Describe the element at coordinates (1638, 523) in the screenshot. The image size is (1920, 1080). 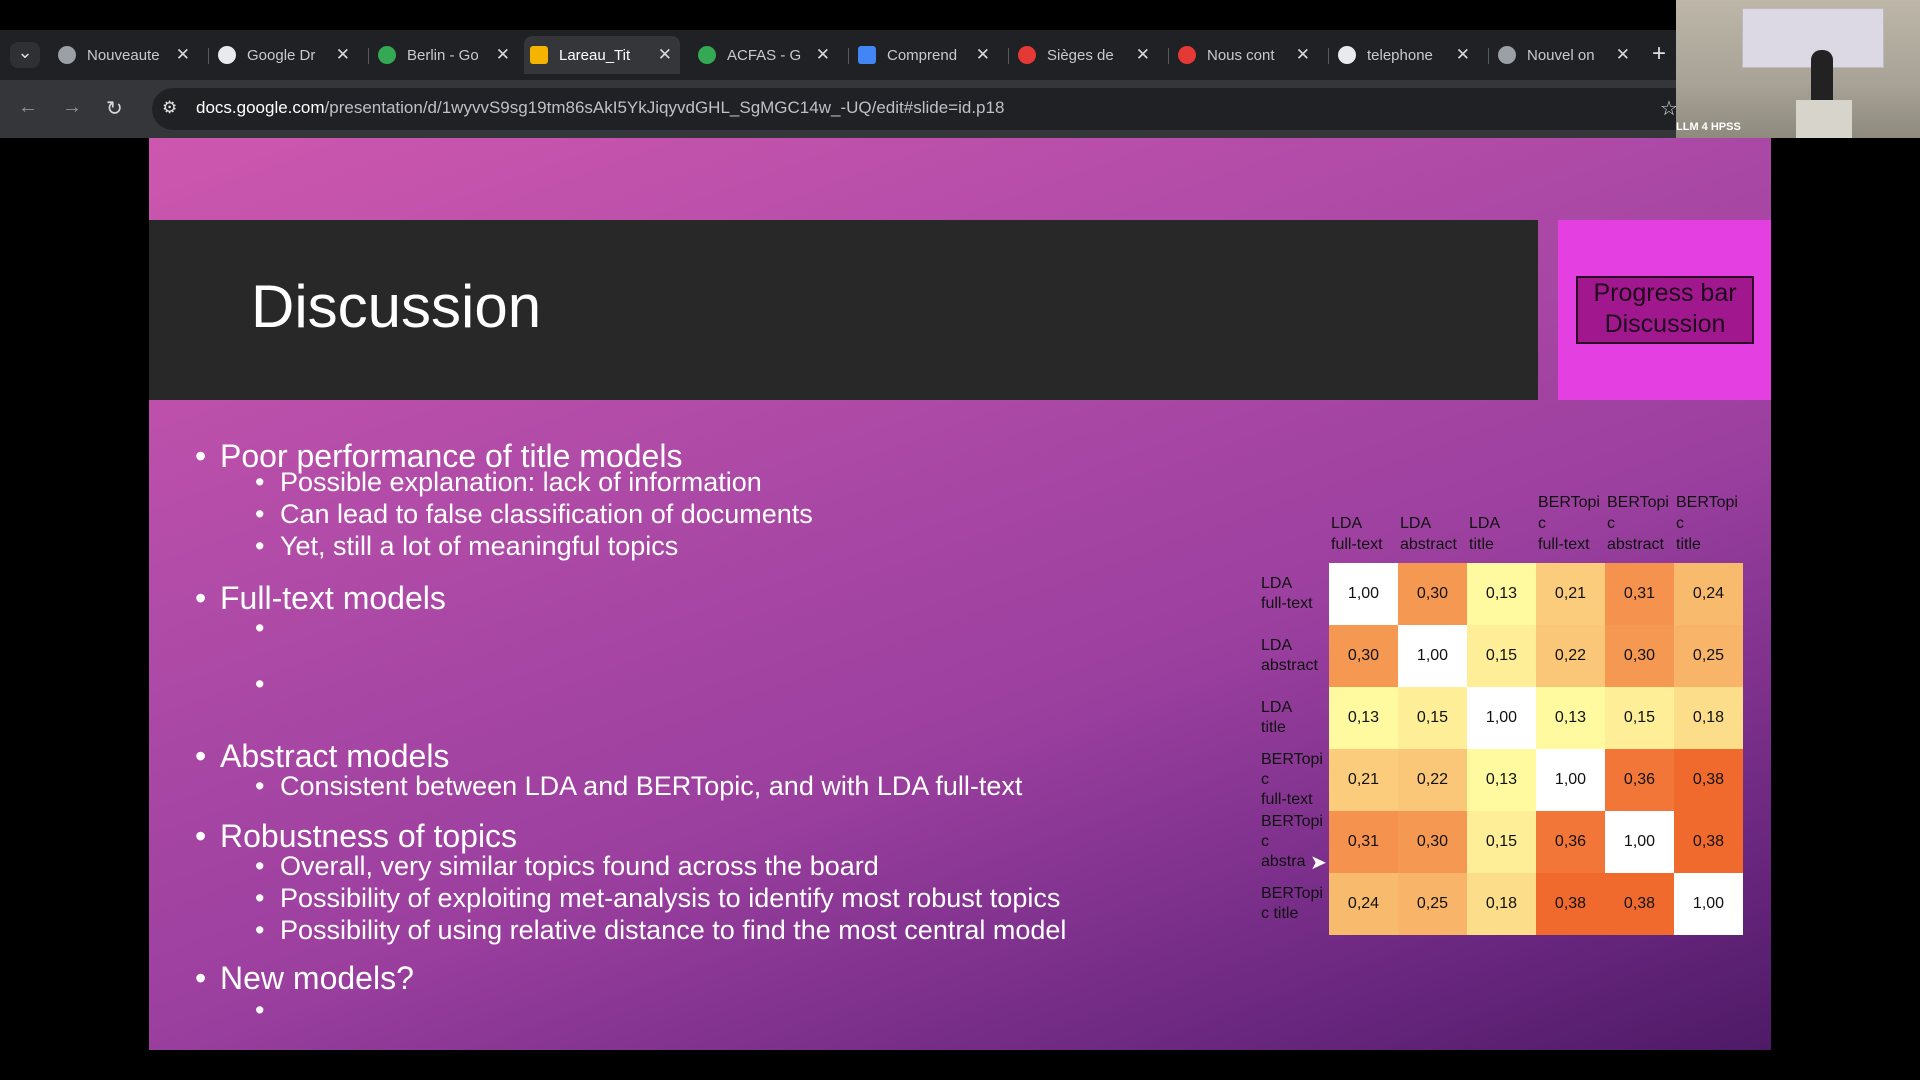
I see `heatmap-column-label: BERTopi c abstract` at that location.